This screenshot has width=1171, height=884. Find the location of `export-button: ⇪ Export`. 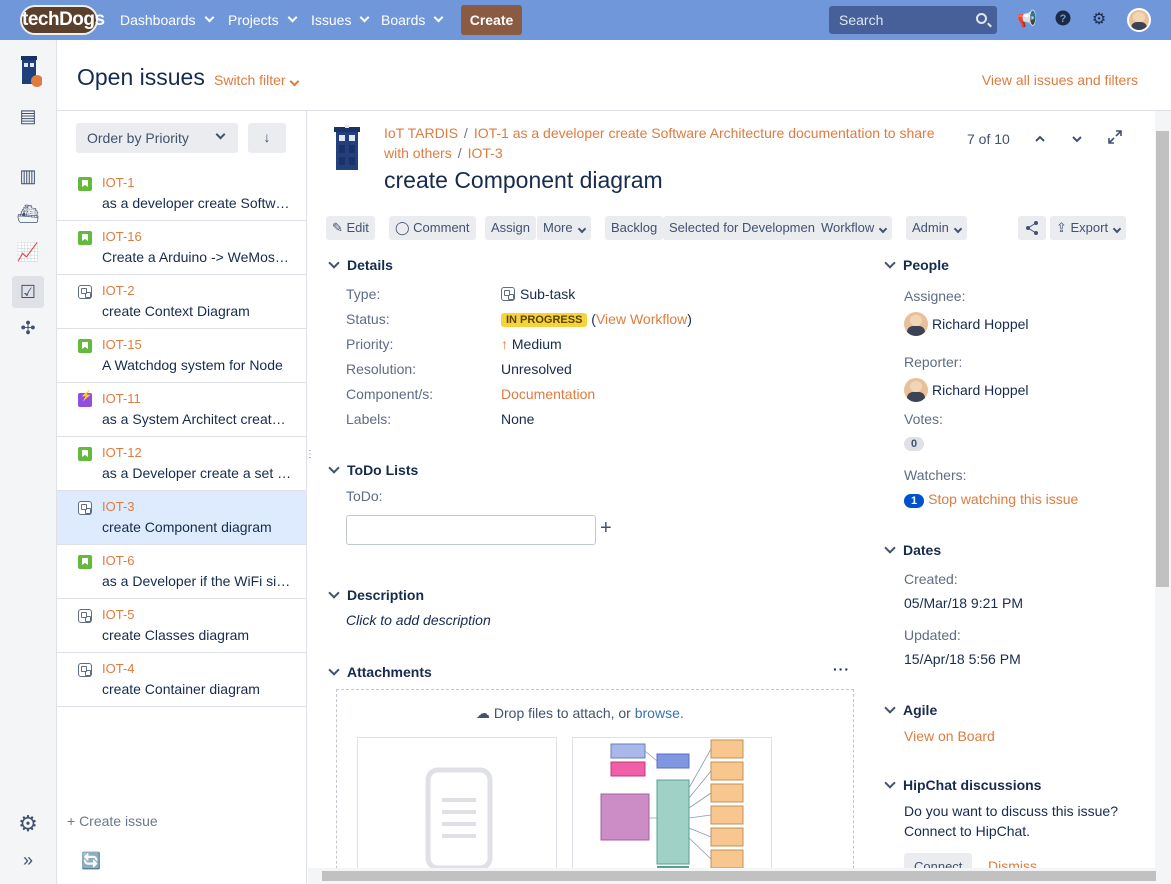

export-button: ⇪ Export is located at coordinates (1088, 228).